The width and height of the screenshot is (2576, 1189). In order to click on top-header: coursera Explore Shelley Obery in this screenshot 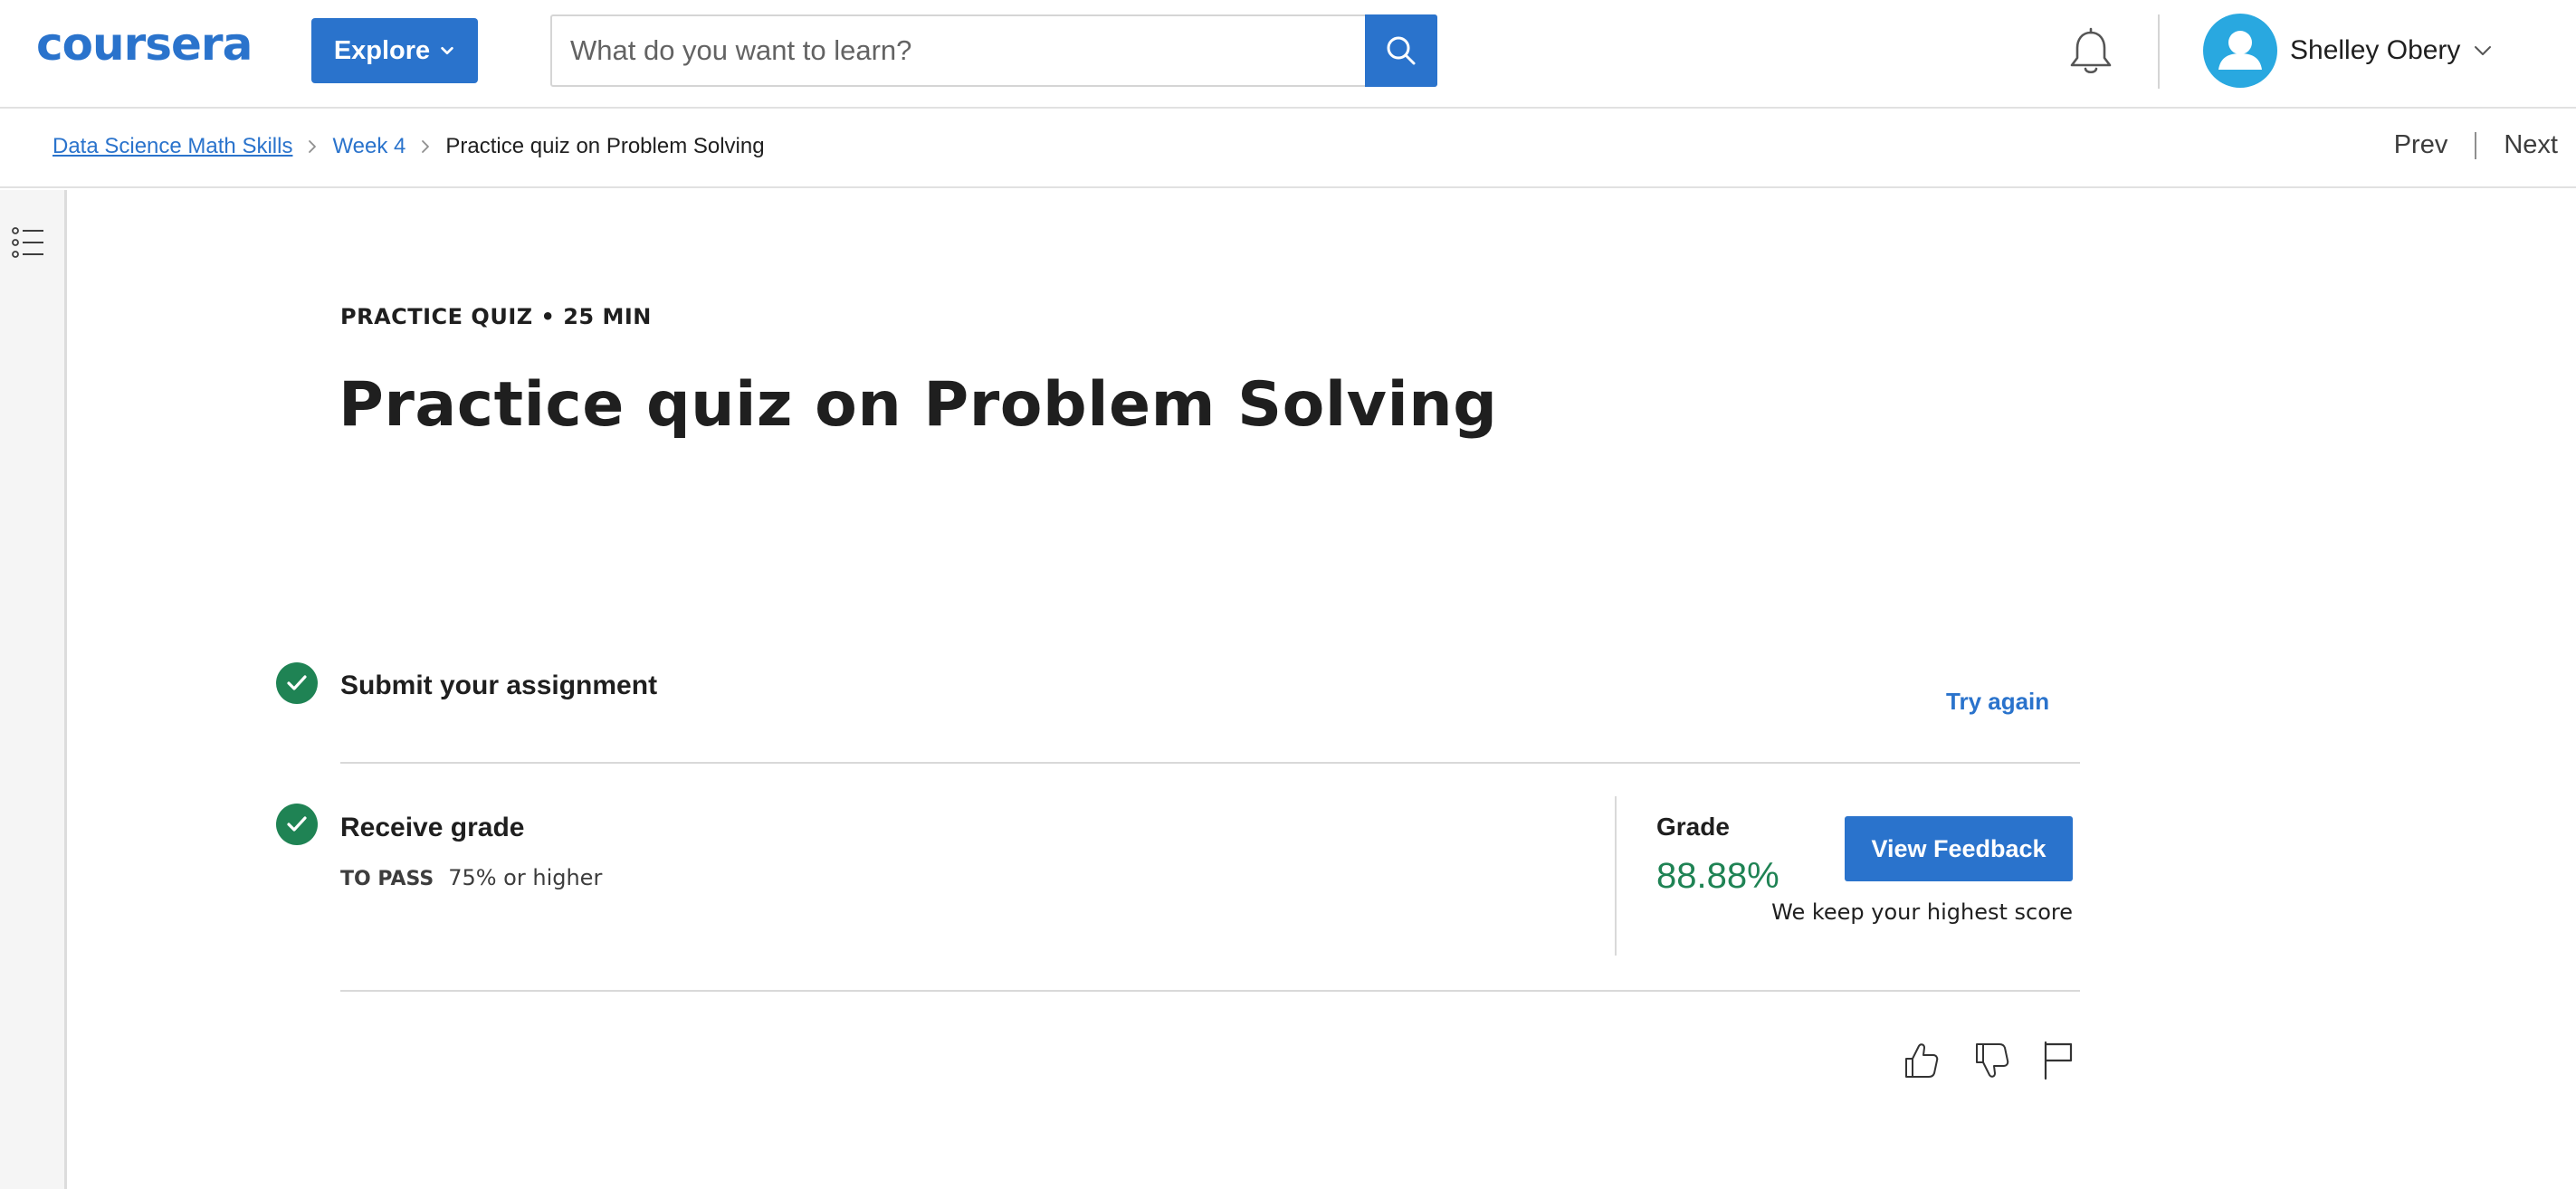, I will do `click(1288, 54)`.